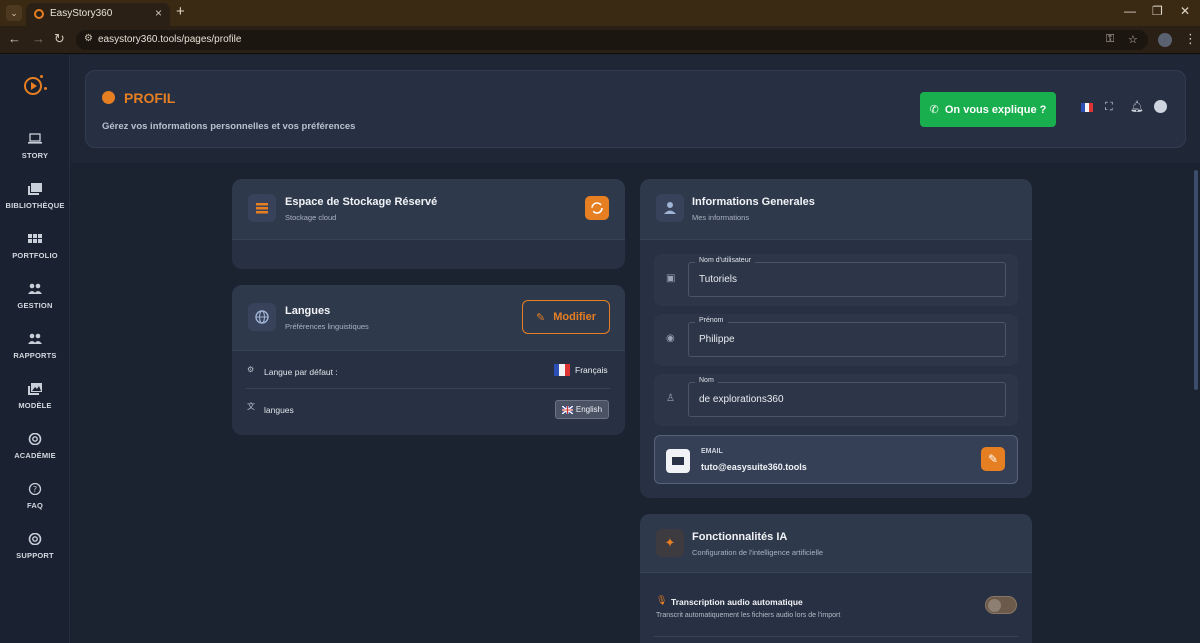 This screenshot has height=643, width=1200. Describe the element at coordinates (88, 38) in the screenshot. I see `site-info-icon: ⚙` at that location.